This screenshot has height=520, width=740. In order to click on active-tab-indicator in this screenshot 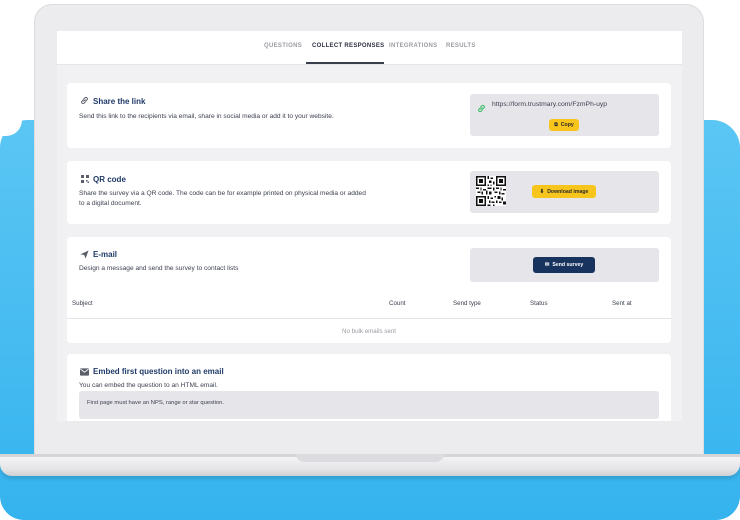, I will do `click(345, 63)`.